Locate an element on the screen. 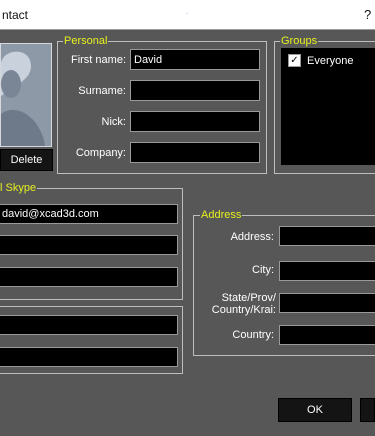 The height and width of the screenshot is (436, 375). nick-field is located at coordinates (195, 121).